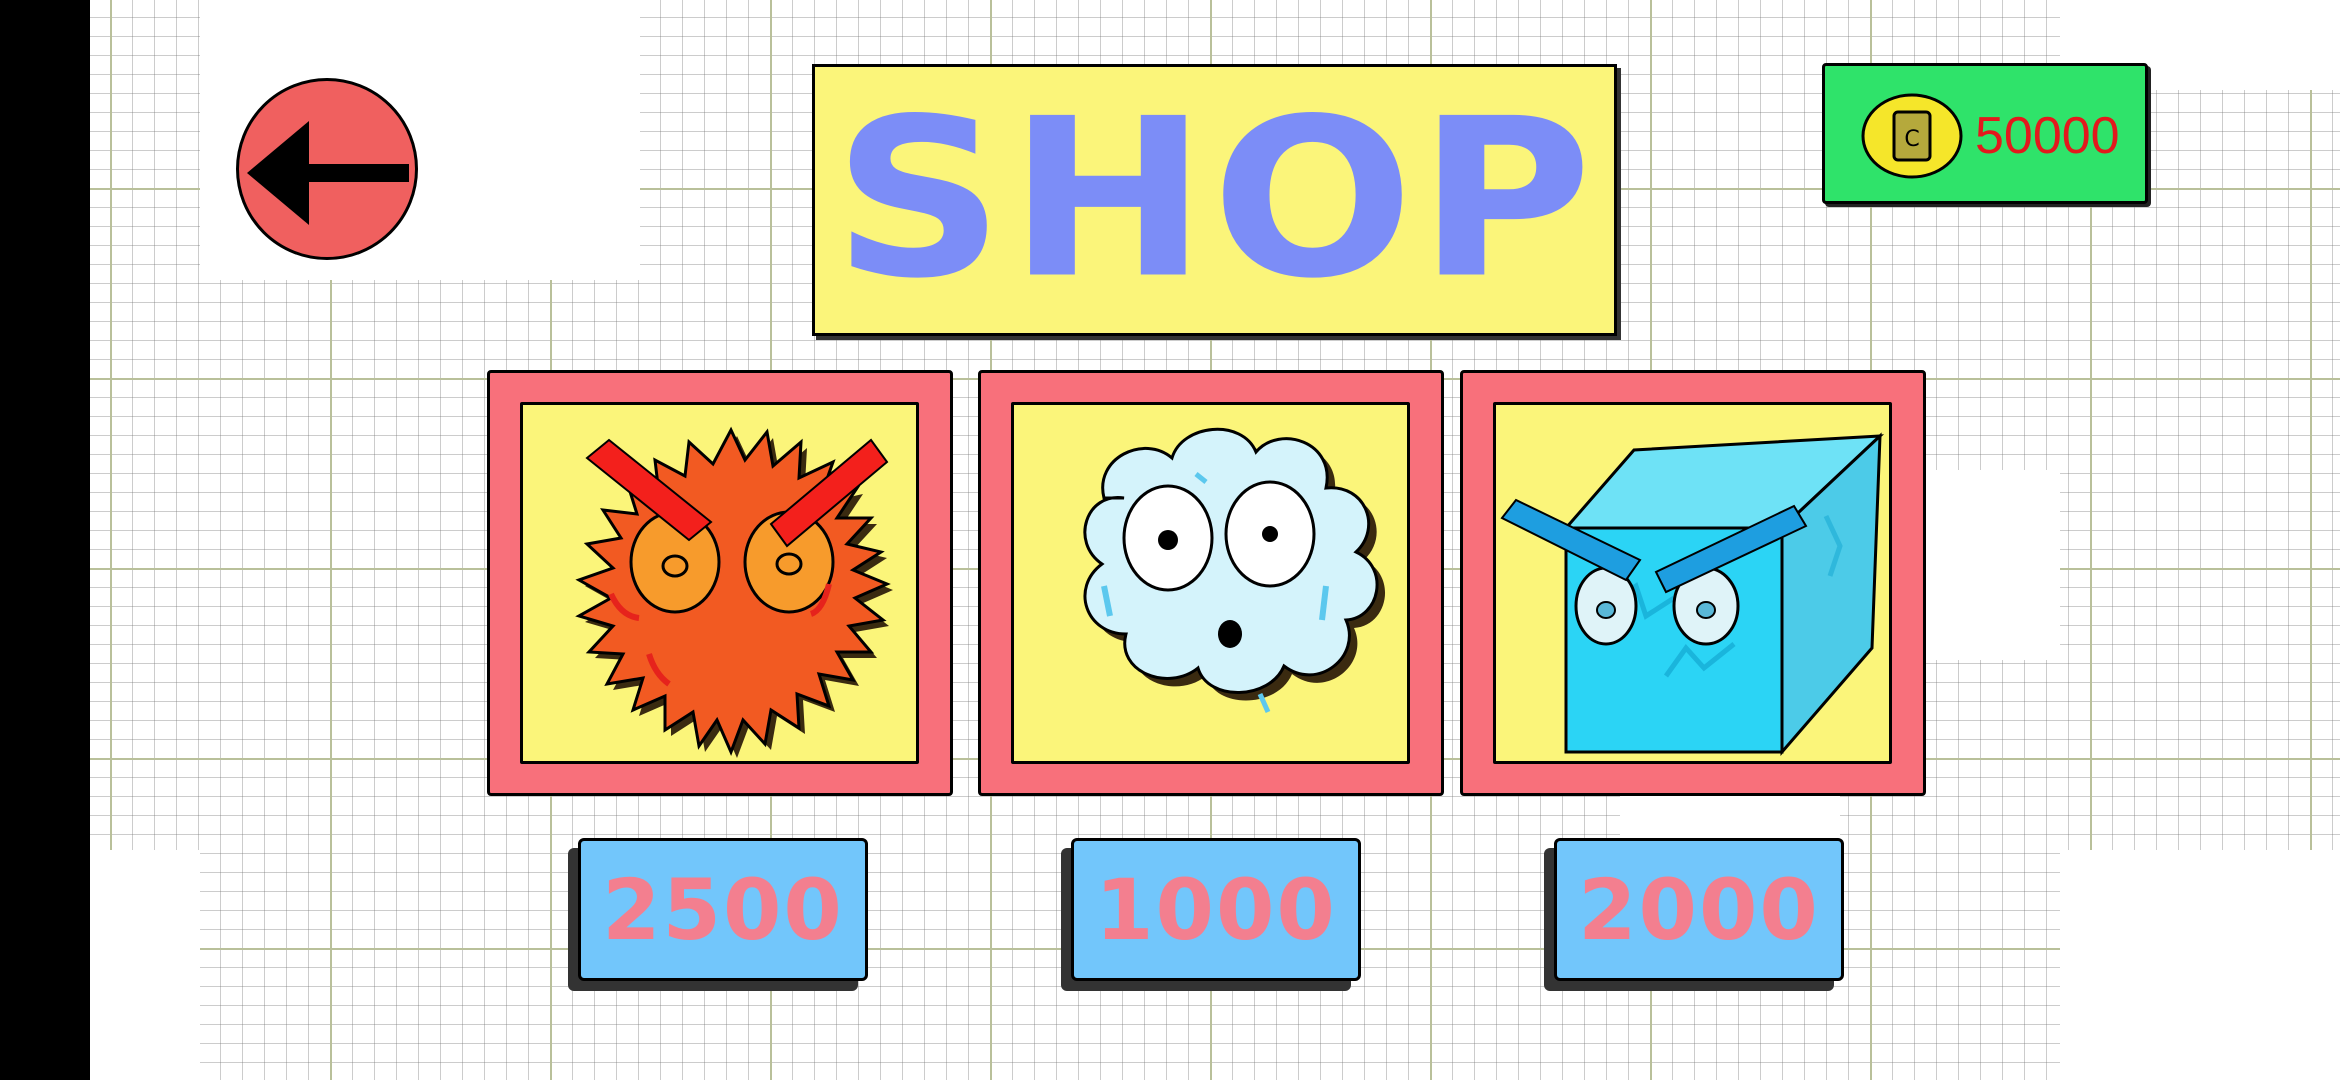 The width and height of the screenshot is (2340, 1080). What do you see at coordinates (1234, 570) in the screenshot?
I see `surprised-cloud-icon` at bounding box center [1234, 570].